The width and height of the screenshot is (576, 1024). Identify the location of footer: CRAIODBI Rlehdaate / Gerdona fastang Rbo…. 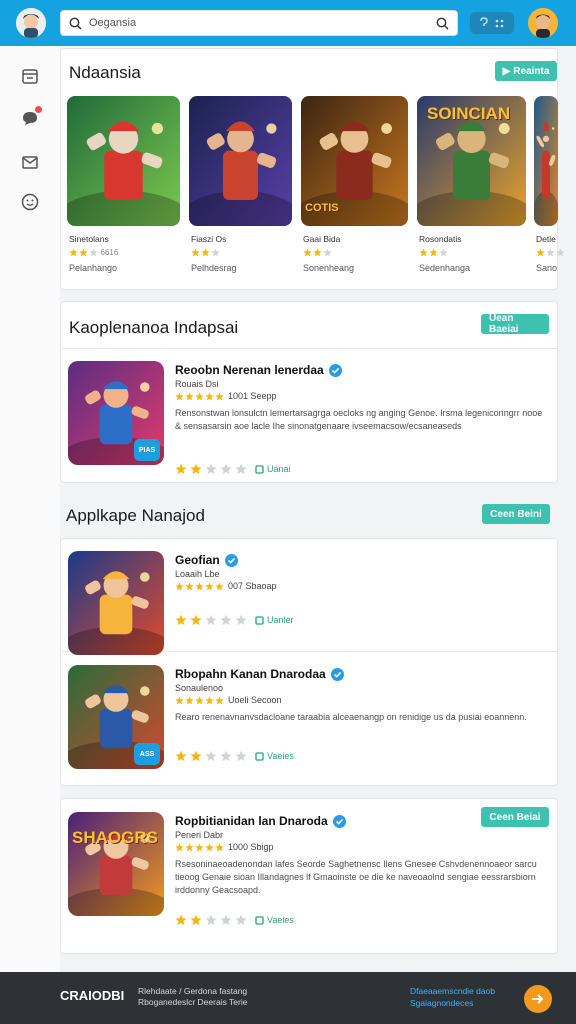
(288, 998).